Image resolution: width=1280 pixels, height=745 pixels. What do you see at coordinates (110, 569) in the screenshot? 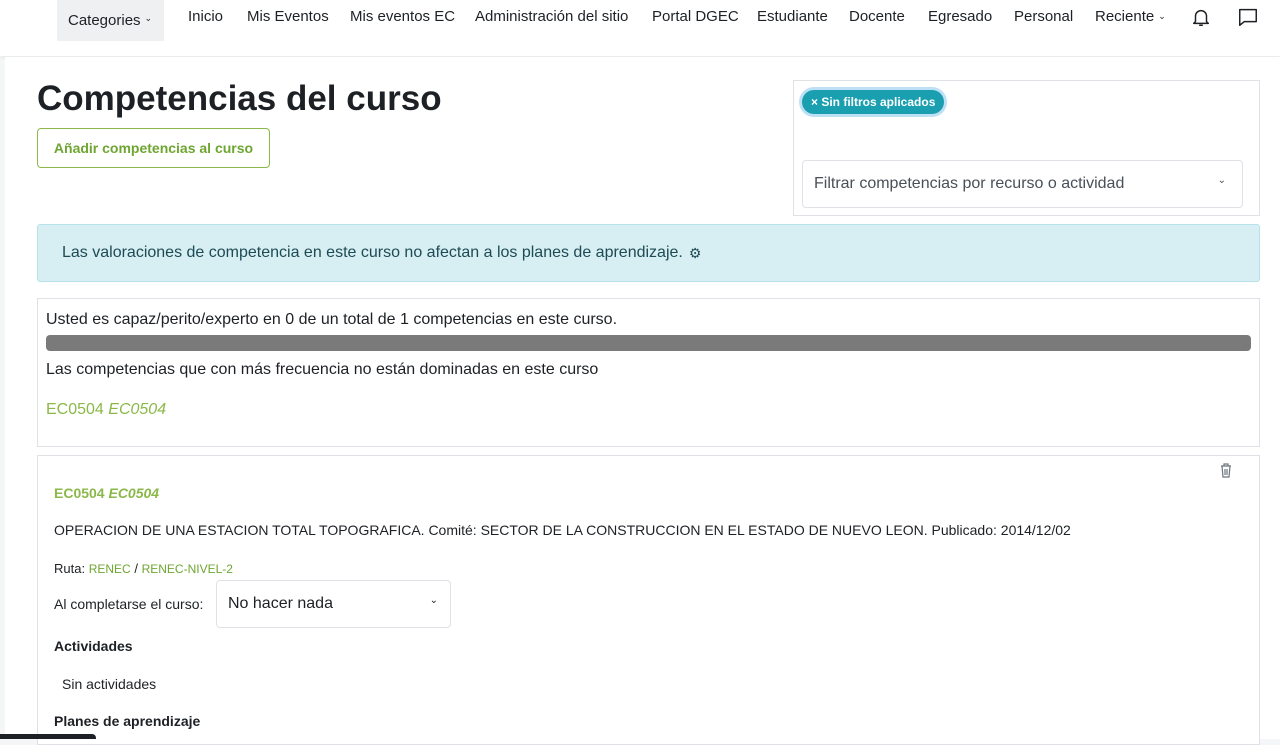
I see `path-link-renec: RENEC` at bounding box center [110, 569].